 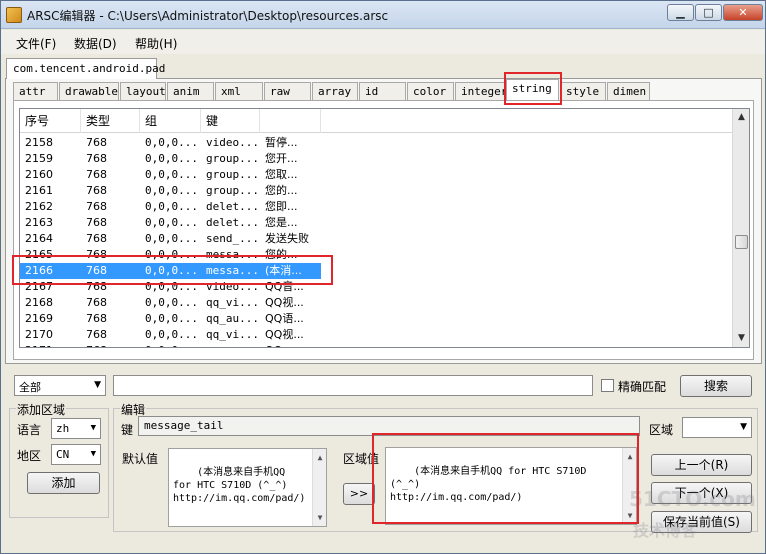 I want to click on tab-integer: integer, so click(x=481, y=91).